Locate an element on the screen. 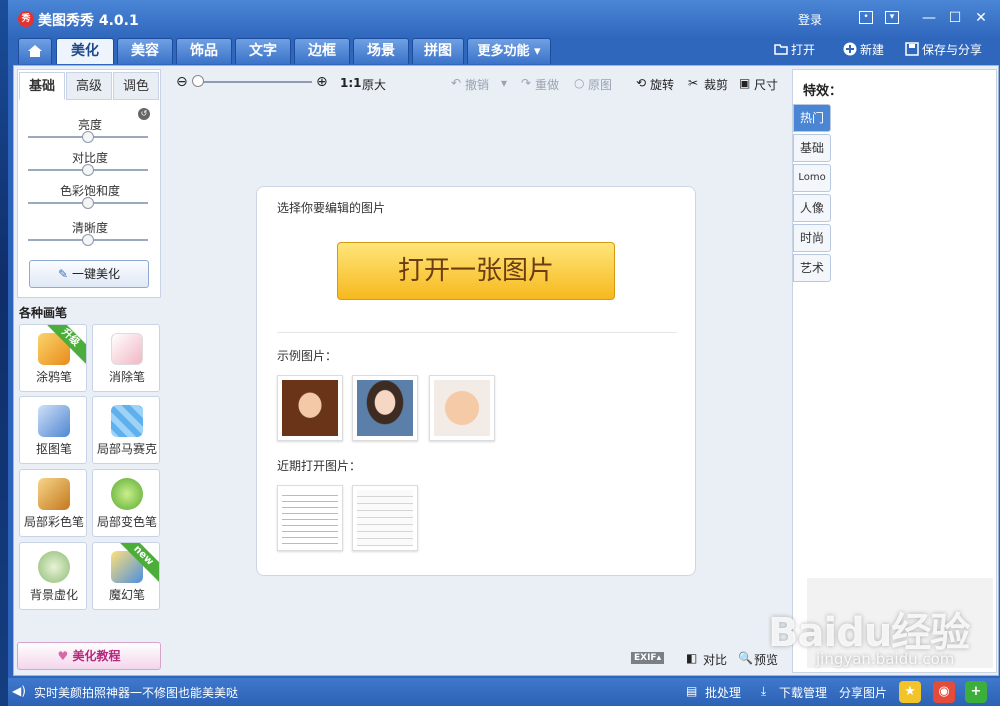 This screenshot has width=1000, height=706. effect-tab-basic: 基础 is located at coordinates (812, 148).